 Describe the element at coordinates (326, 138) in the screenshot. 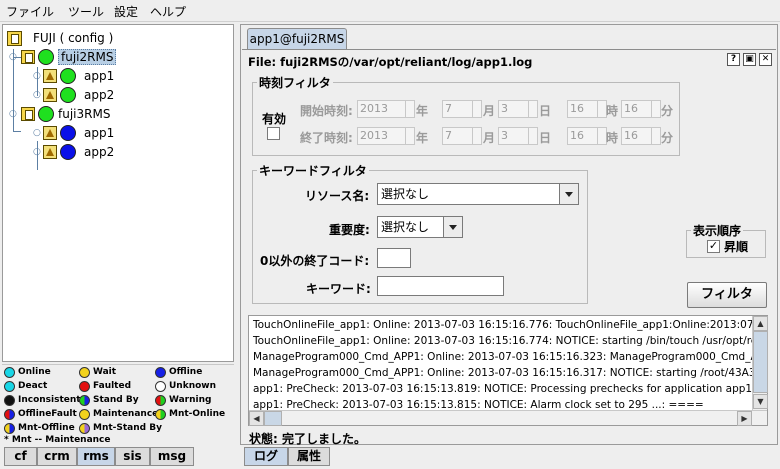

I see `end-time-label: 終了時刻:` at that location.